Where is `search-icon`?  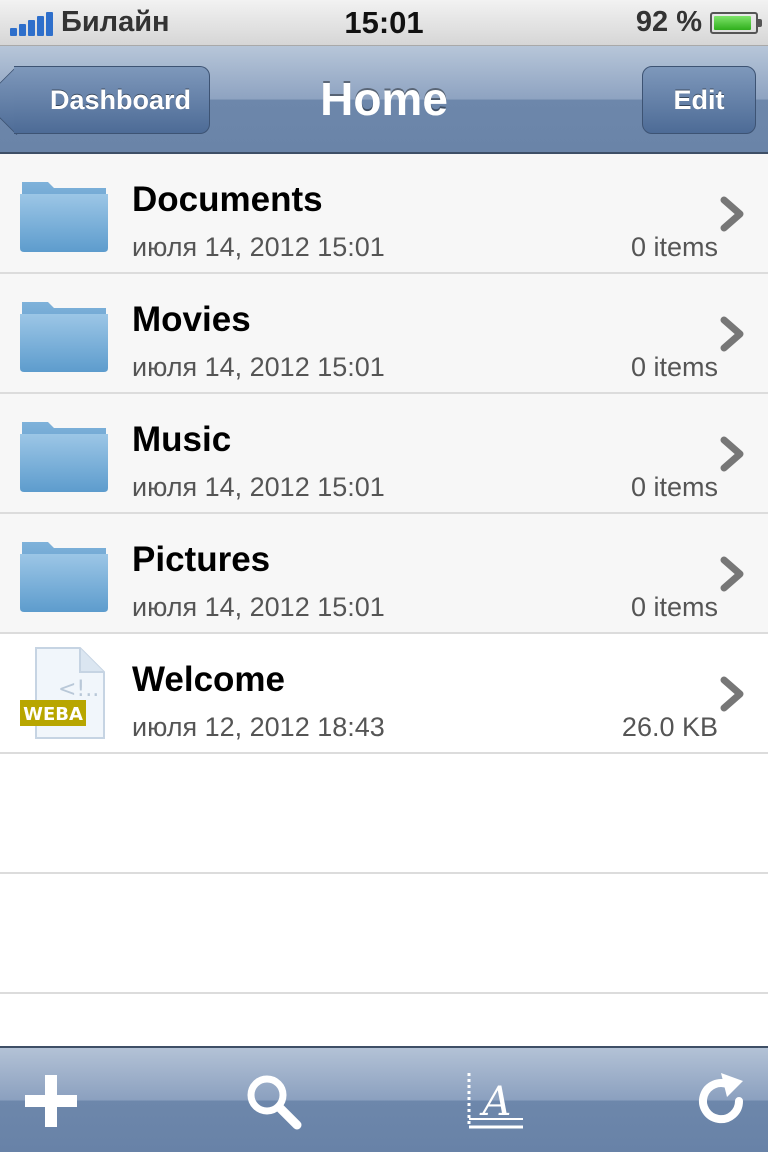 search-icon is located at coordinates (274, 1102).